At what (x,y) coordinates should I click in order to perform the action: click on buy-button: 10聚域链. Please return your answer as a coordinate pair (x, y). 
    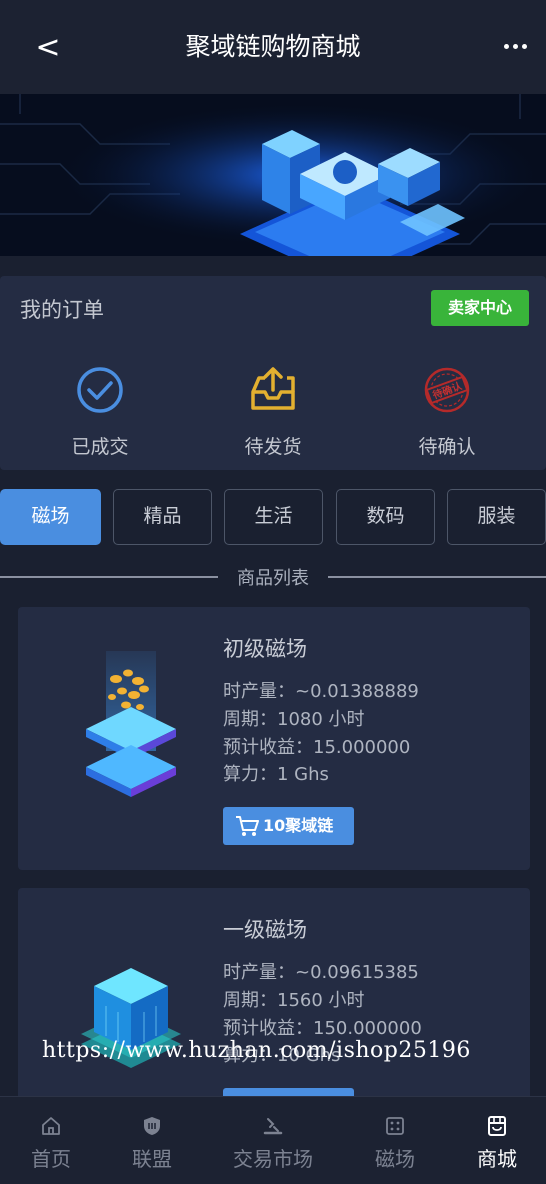
    Looking at the image, I should click on (288, 826).